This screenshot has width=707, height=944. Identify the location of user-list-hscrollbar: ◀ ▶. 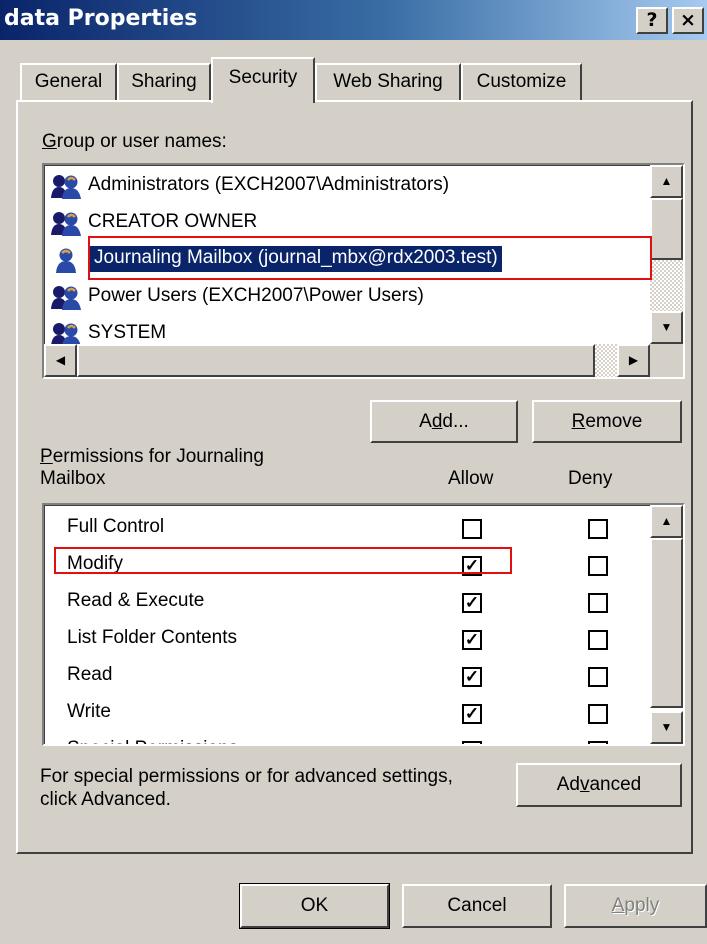
(347, 360).